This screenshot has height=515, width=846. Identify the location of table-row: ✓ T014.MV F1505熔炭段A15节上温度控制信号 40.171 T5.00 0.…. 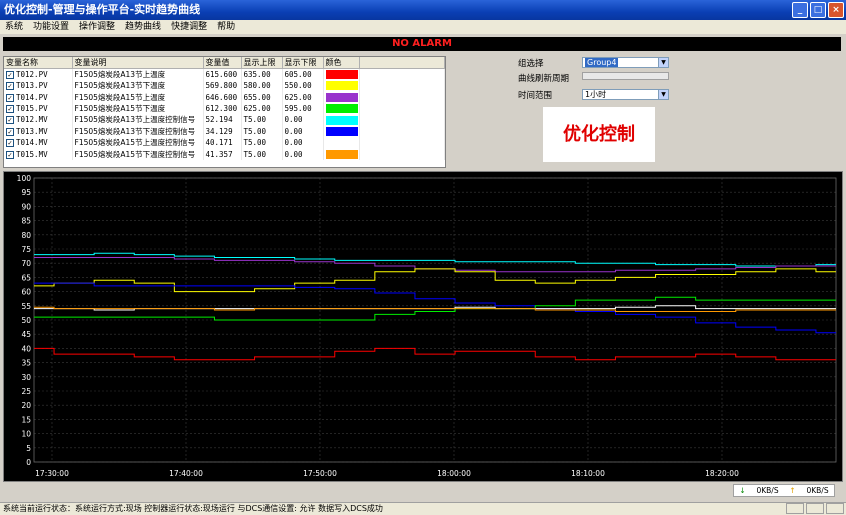
(224, 142).